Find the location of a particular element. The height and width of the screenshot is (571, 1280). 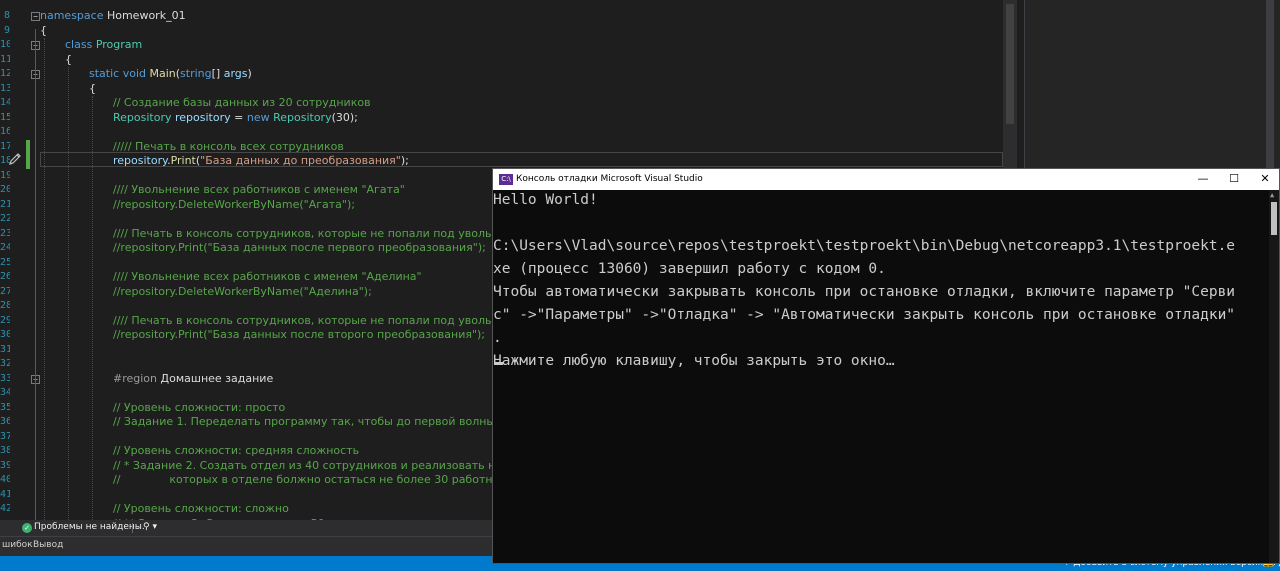

maximize-button: ☐ is located at coordinates (1234, 179).